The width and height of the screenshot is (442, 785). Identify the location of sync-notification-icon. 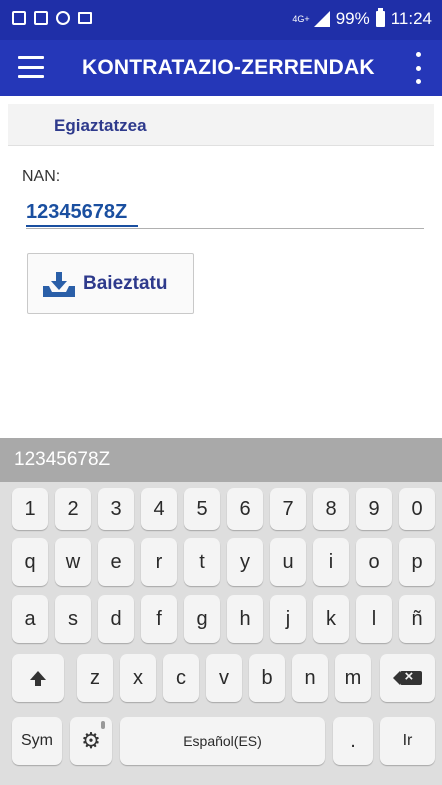
(63, 18).